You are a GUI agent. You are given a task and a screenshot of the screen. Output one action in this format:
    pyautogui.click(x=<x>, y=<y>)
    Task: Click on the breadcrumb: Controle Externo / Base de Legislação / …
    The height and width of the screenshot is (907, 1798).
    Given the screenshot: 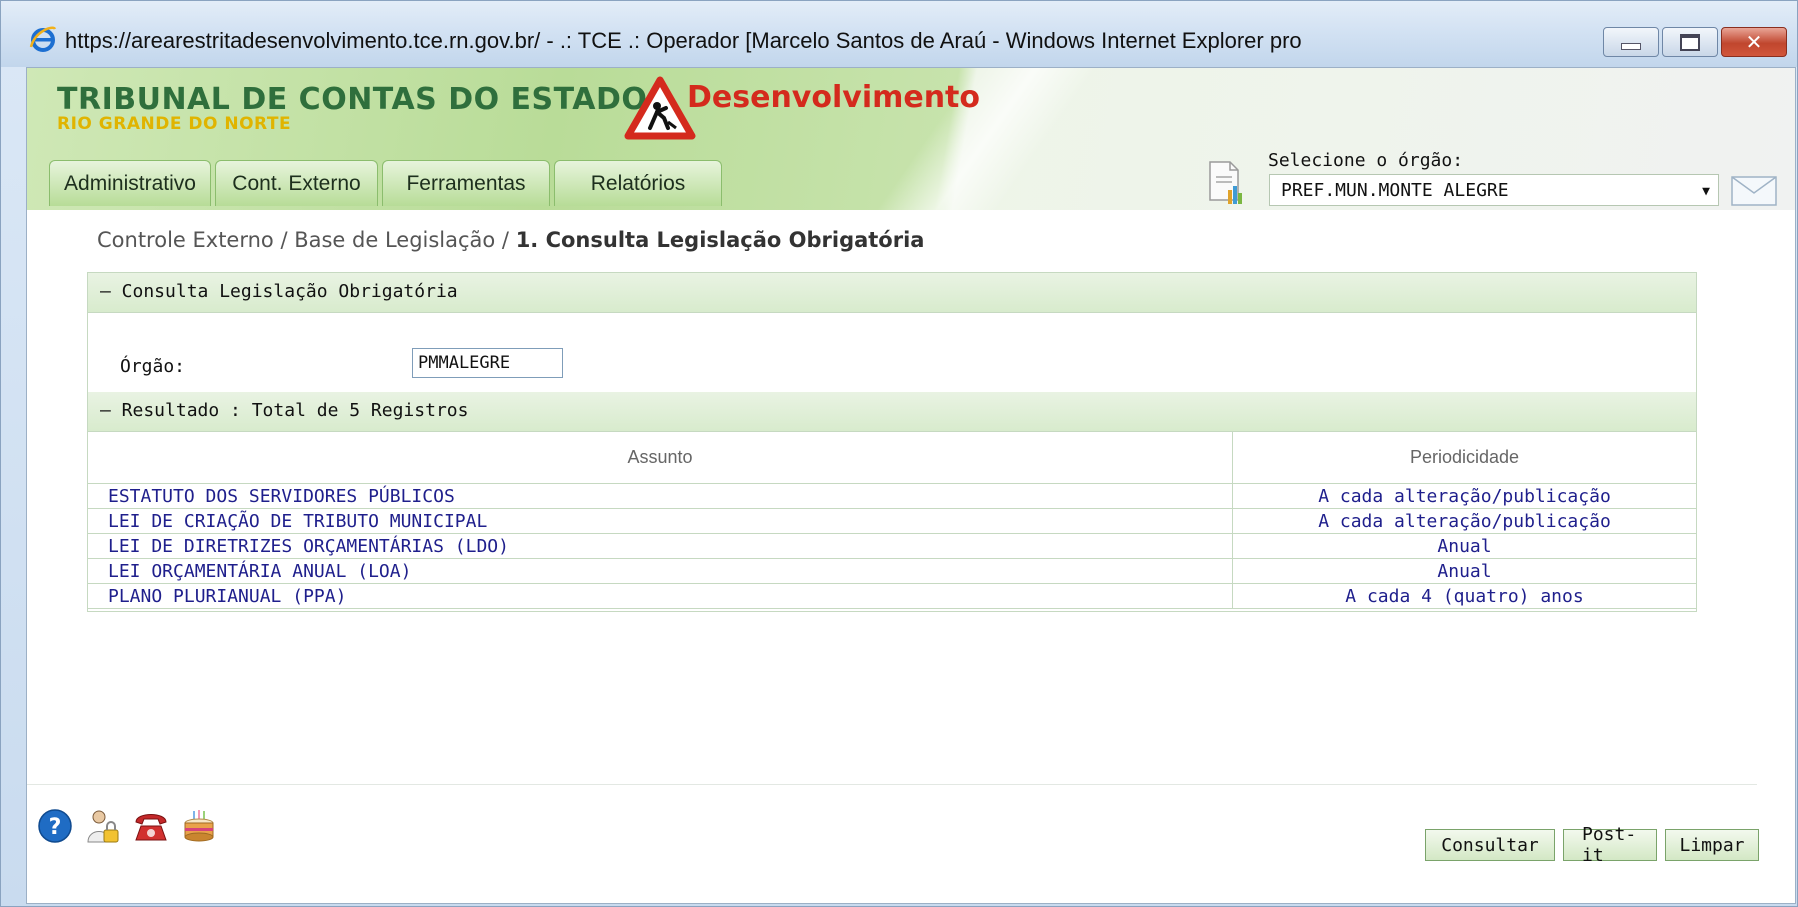 What is the action you would take?
    pyautogui.click(x=510, y=240)
    